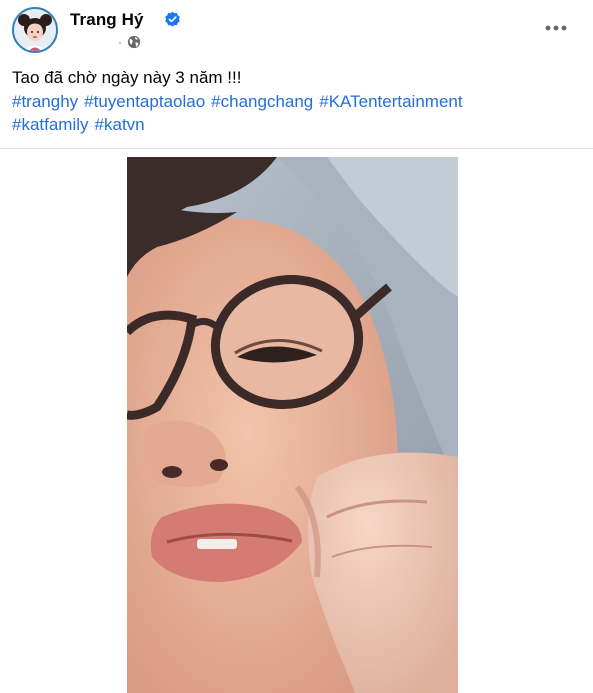 The width and height of the screenshot is (593, 693). What do you see at coordinates (45, 101) in the screenshot?
I see `hashtag-link: #tranghy` at bounding box center [45, 101].